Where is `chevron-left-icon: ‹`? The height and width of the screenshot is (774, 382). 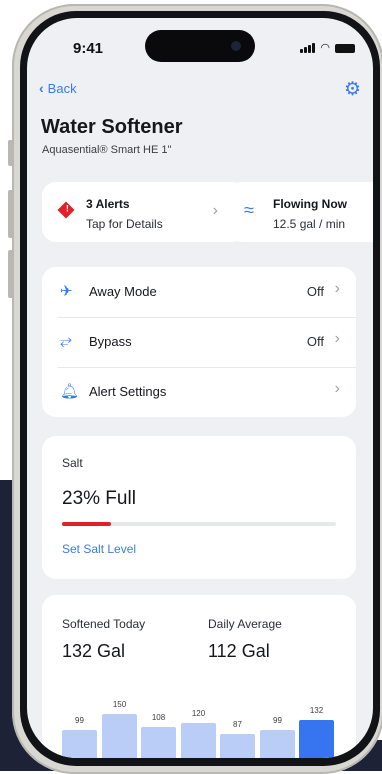 chevron-left-icon: ‹ is located at coordinates (41, 88).